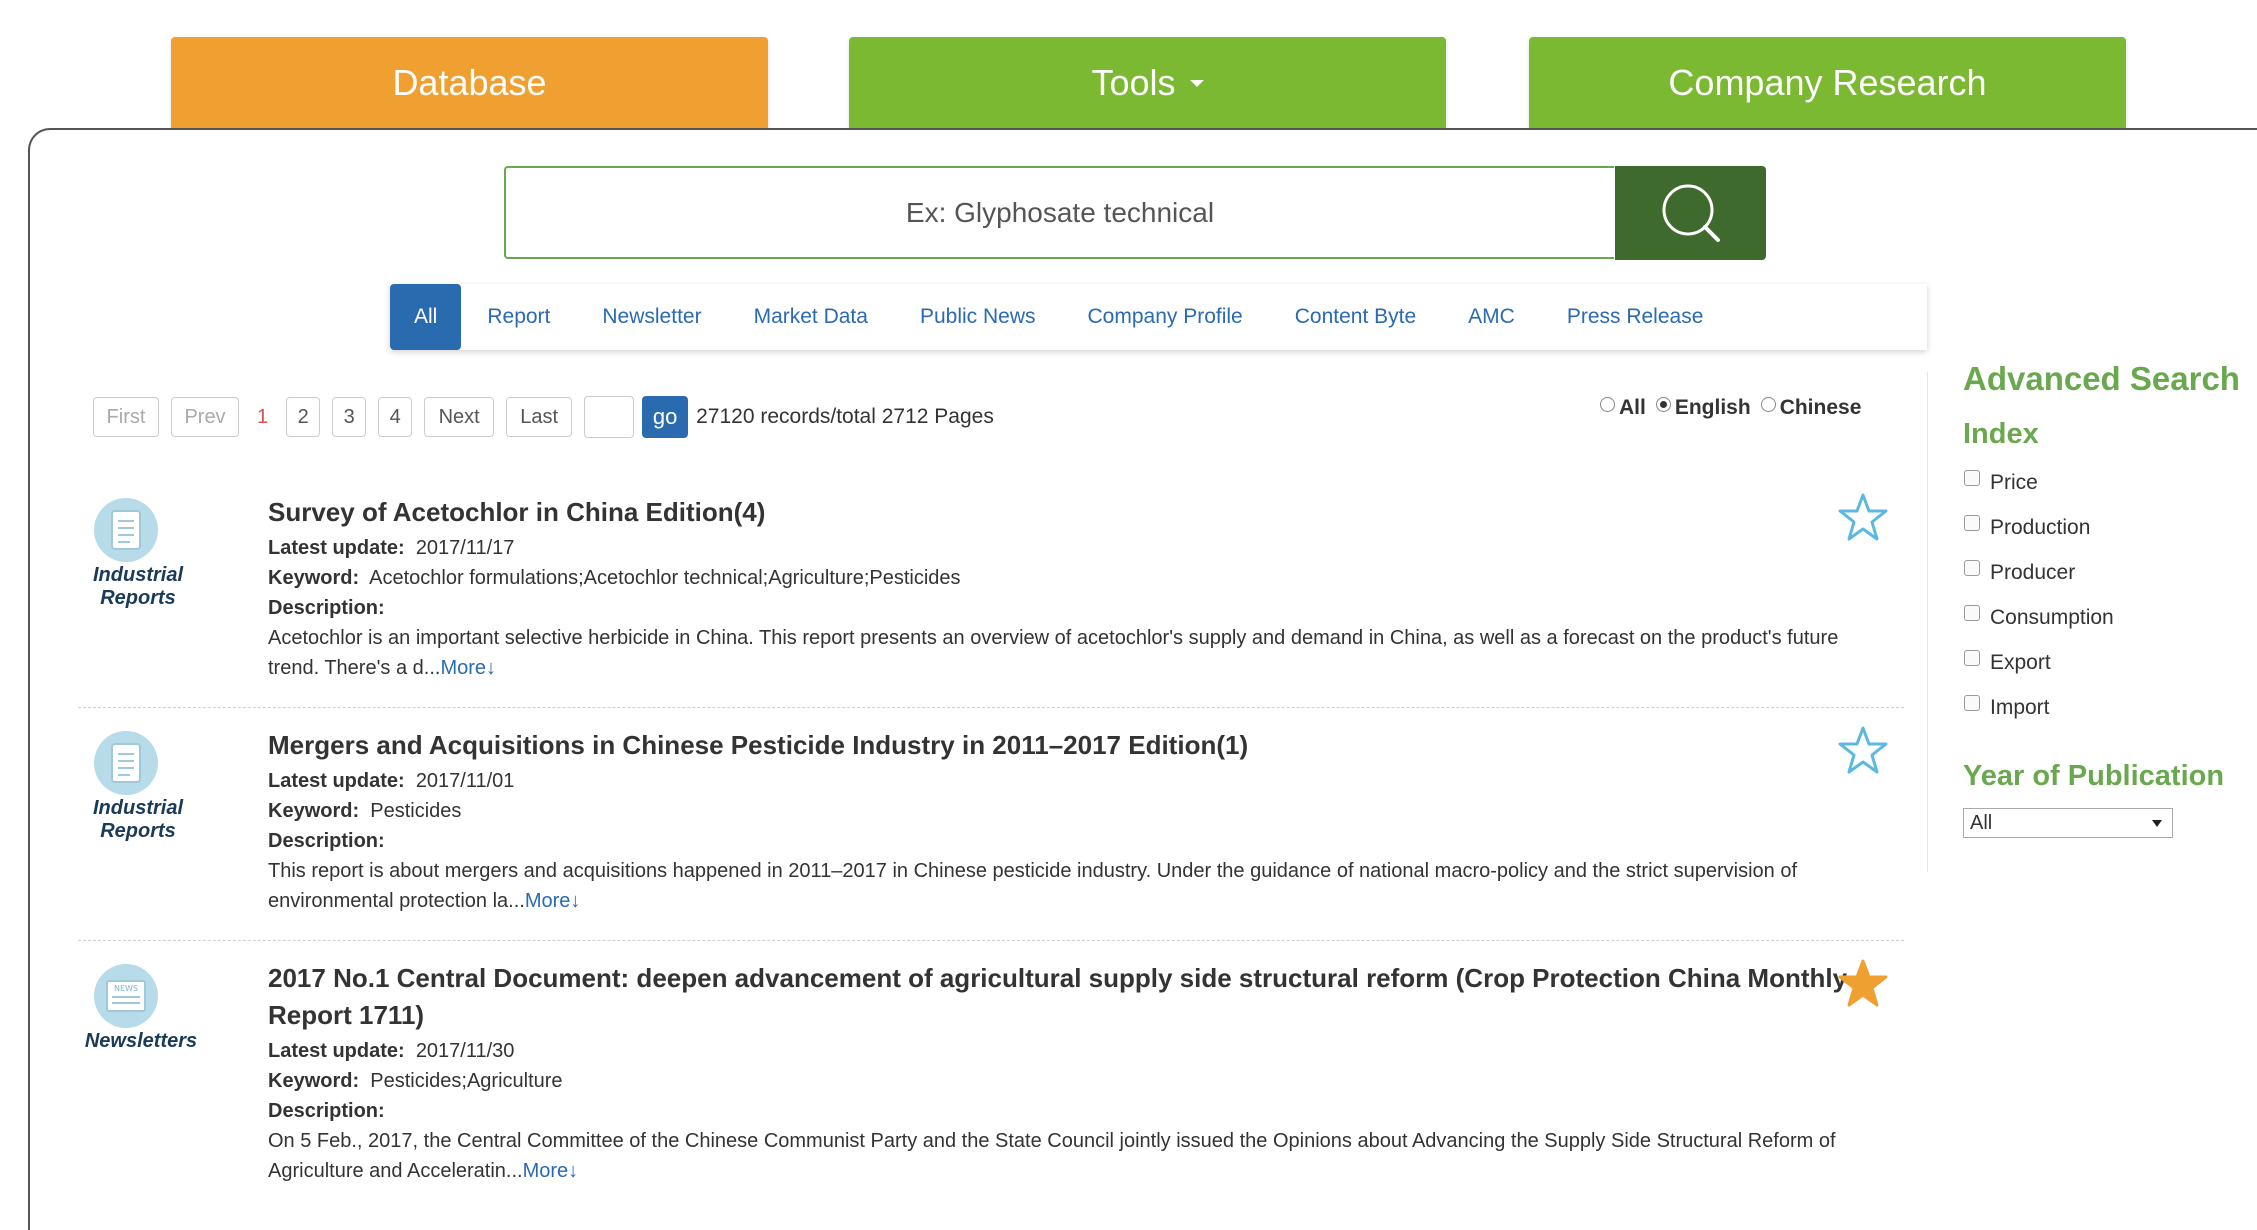 The height and width of the screenshot is (1230, 2257). I want to click on last-page-button: Last, so click(539, 417).